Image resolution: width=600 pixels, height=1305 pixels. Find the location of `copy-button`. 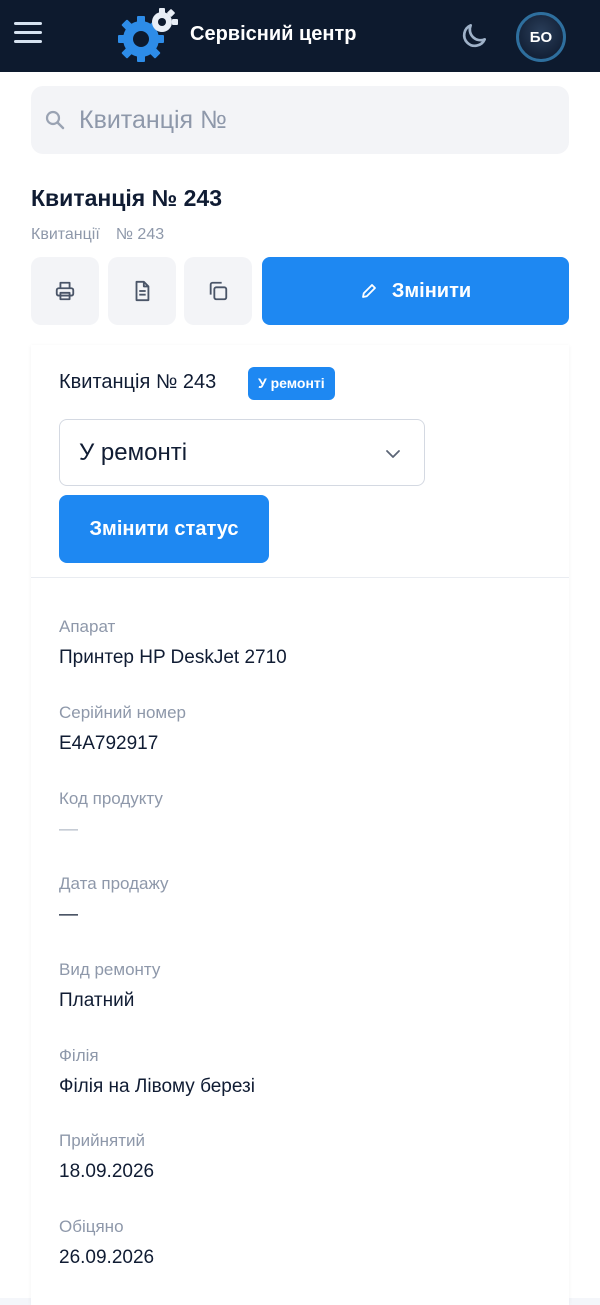

copy-button is located at coordinates (218, 291).